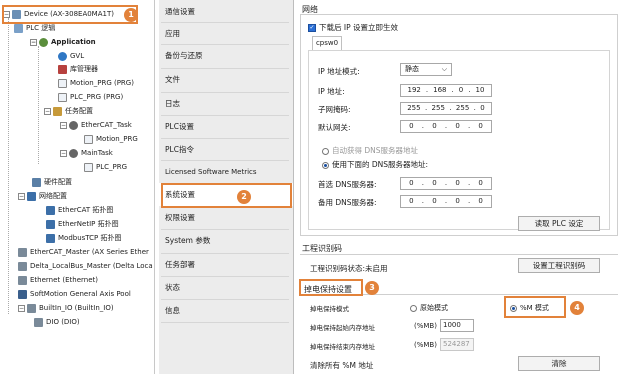  I want to click on menu-item-task-deploy: 任务部署, so click(180, 265).